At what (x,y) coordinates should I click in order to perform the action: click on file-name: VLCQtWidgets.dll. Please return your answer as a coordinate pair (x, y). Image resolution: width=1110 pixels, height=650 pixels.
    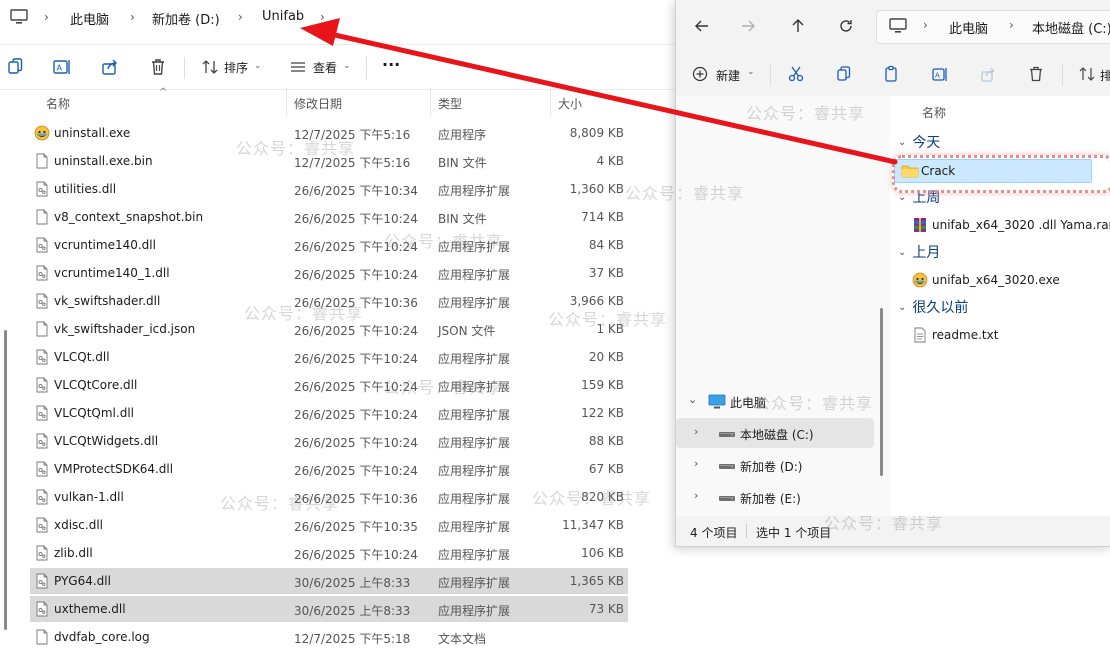
    Looking at the image, I should click on (106, 441).